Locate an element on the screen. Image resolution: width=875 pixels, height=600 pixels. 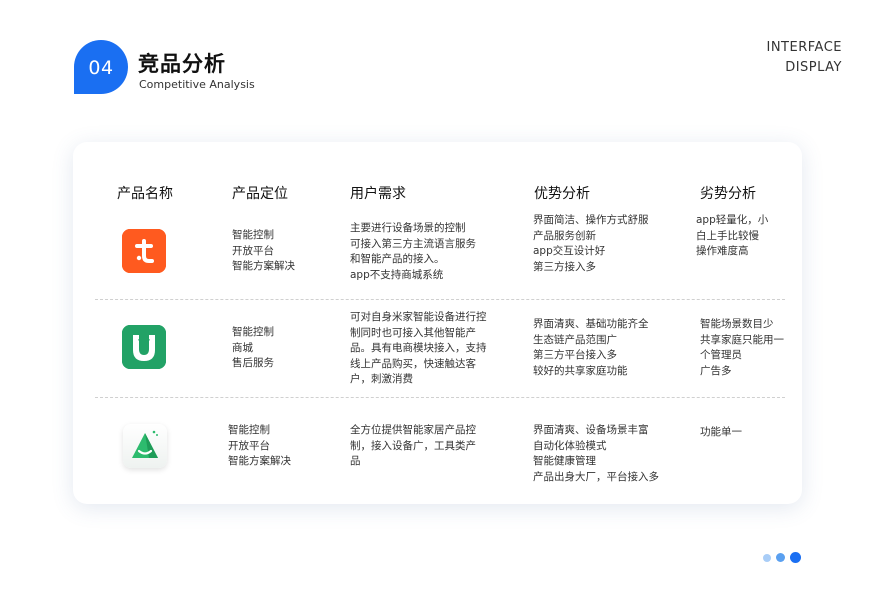
column-header-advantages: 优势分析 is located at coordinates (562, 194).